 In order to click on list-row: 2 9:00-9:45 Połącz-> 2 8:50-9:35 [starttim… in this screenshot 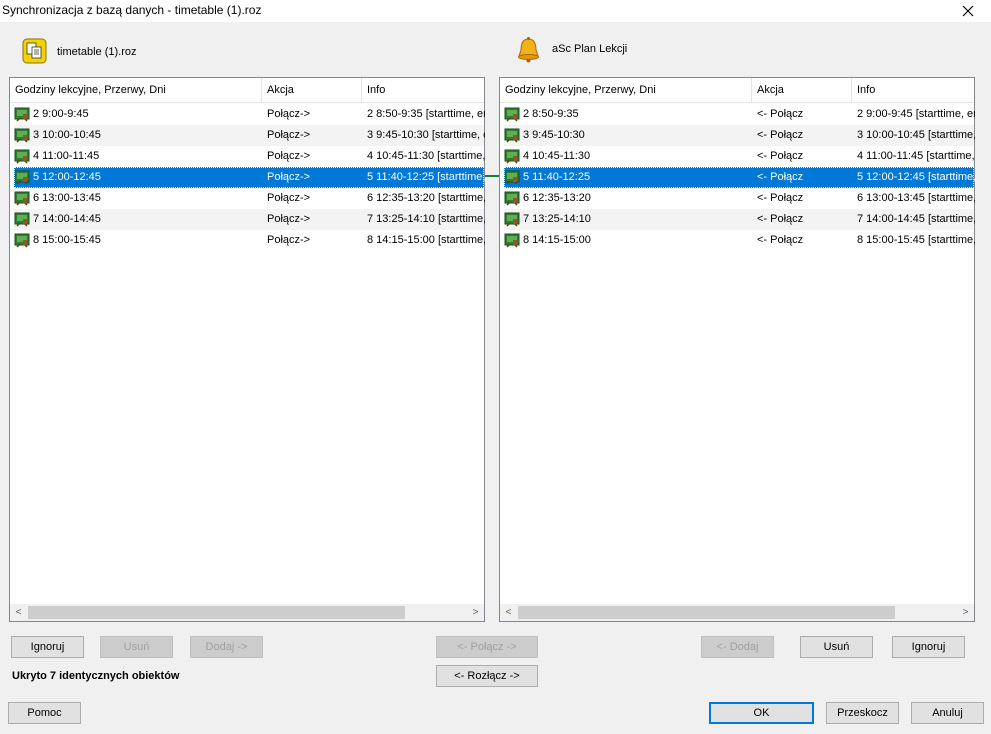, I will do `click(249, 114)`.